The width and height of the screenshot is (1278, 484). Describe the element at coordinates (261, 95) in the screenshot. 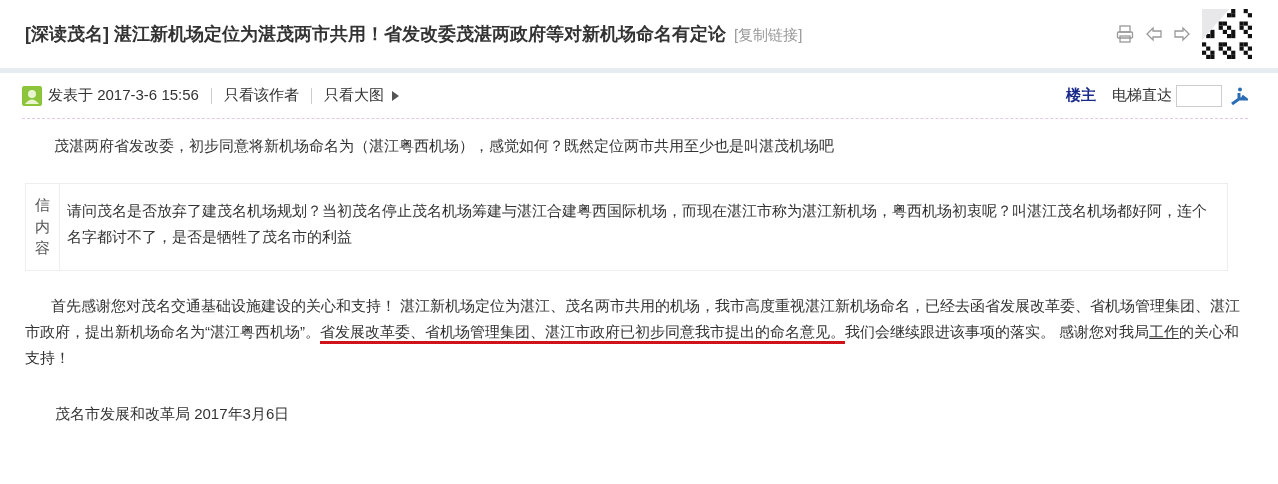

I see `author-only-link: 只看该作者` at that location.